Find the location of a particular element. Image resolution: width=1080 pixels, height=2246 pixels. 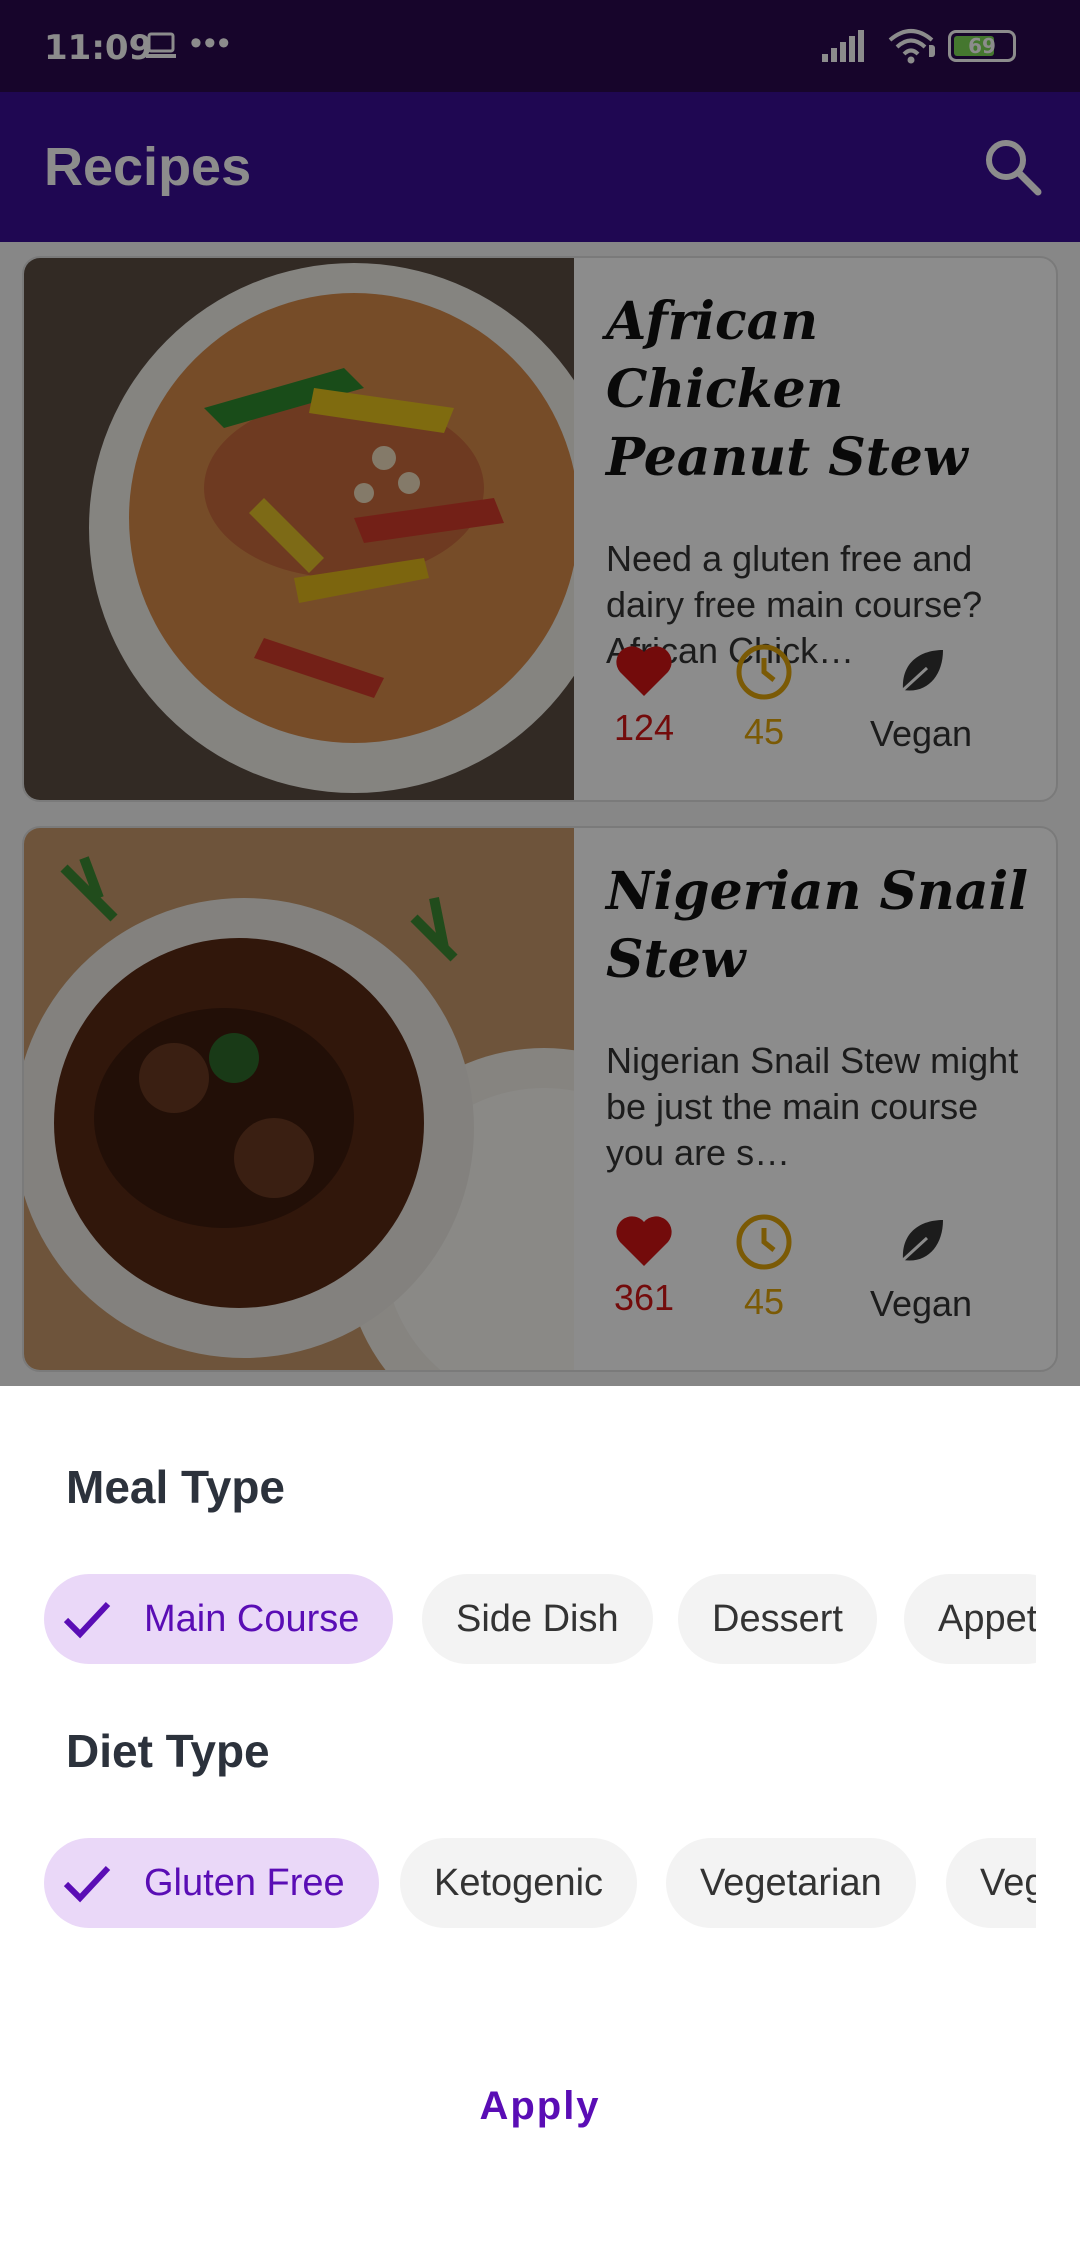

chip-dessert: Dessert is located at coordinates (777, 1619).